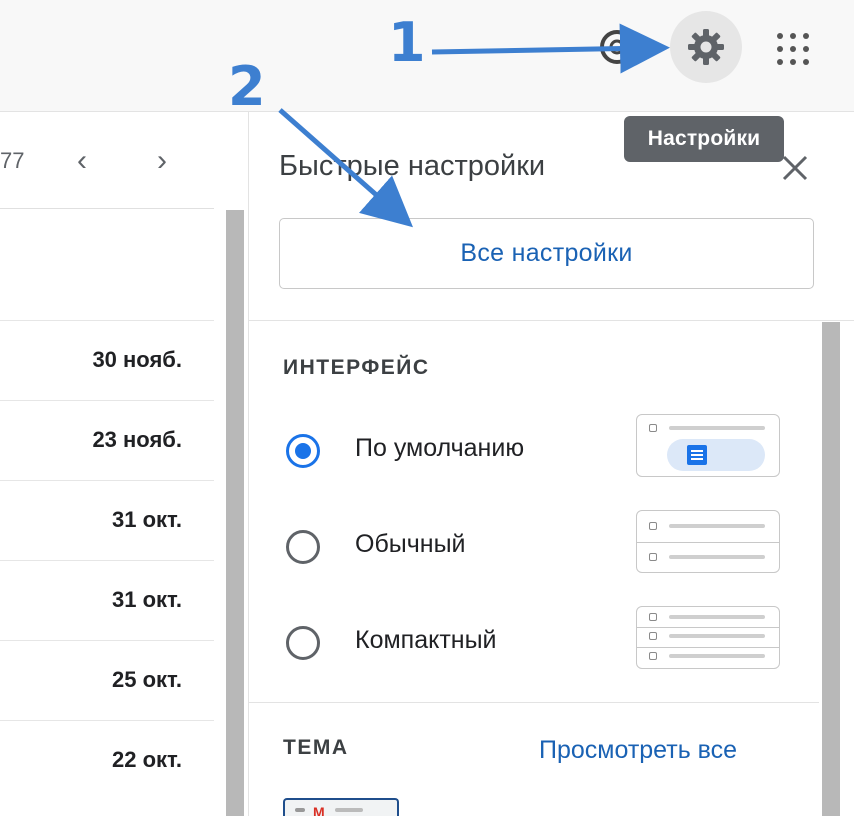  Describe the element at coordinates (697, 455) in the screenshot. I see `document-icon` at that location.